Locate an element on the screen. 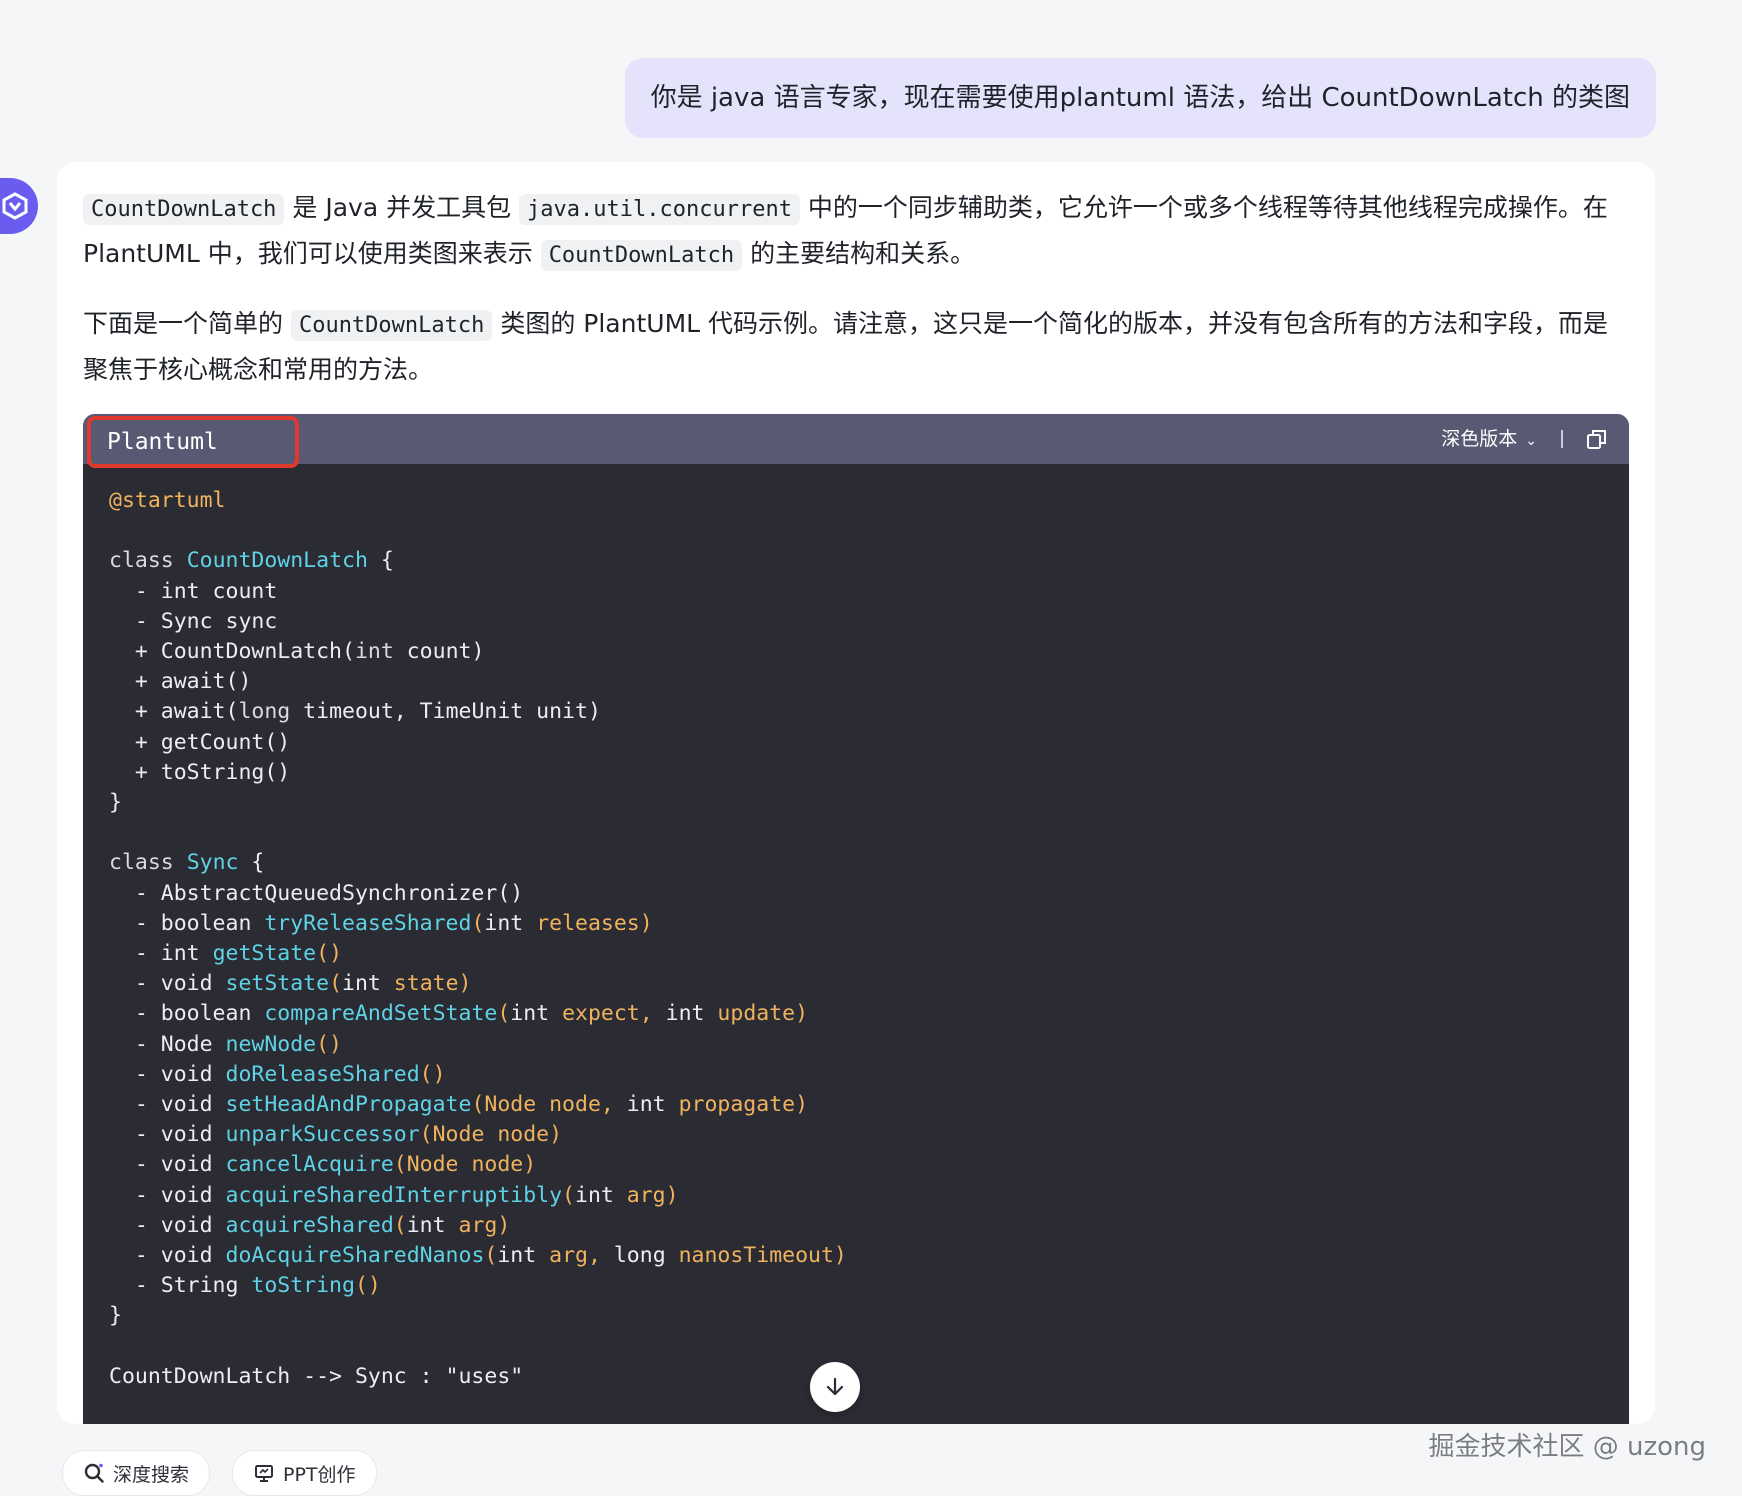  bottom-action-bar: 深度搜索 PPT创作 is located at coordinates (219, 1473).